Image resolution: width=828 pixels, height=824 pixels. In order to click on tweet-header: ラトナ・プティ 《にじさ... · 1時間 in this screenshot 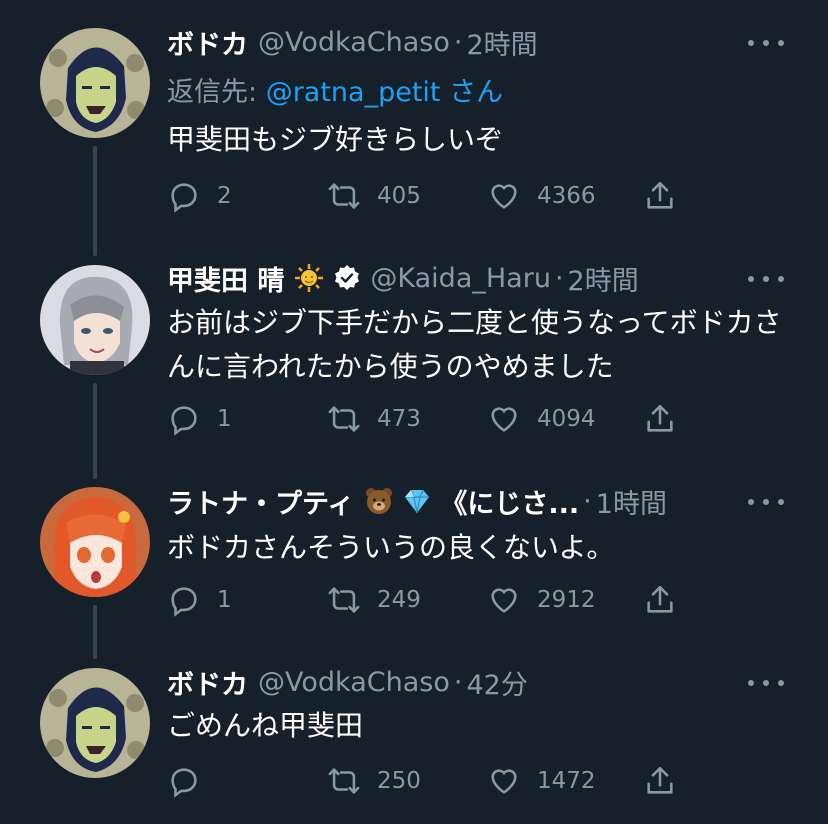, I will do `click(457, 501)`.